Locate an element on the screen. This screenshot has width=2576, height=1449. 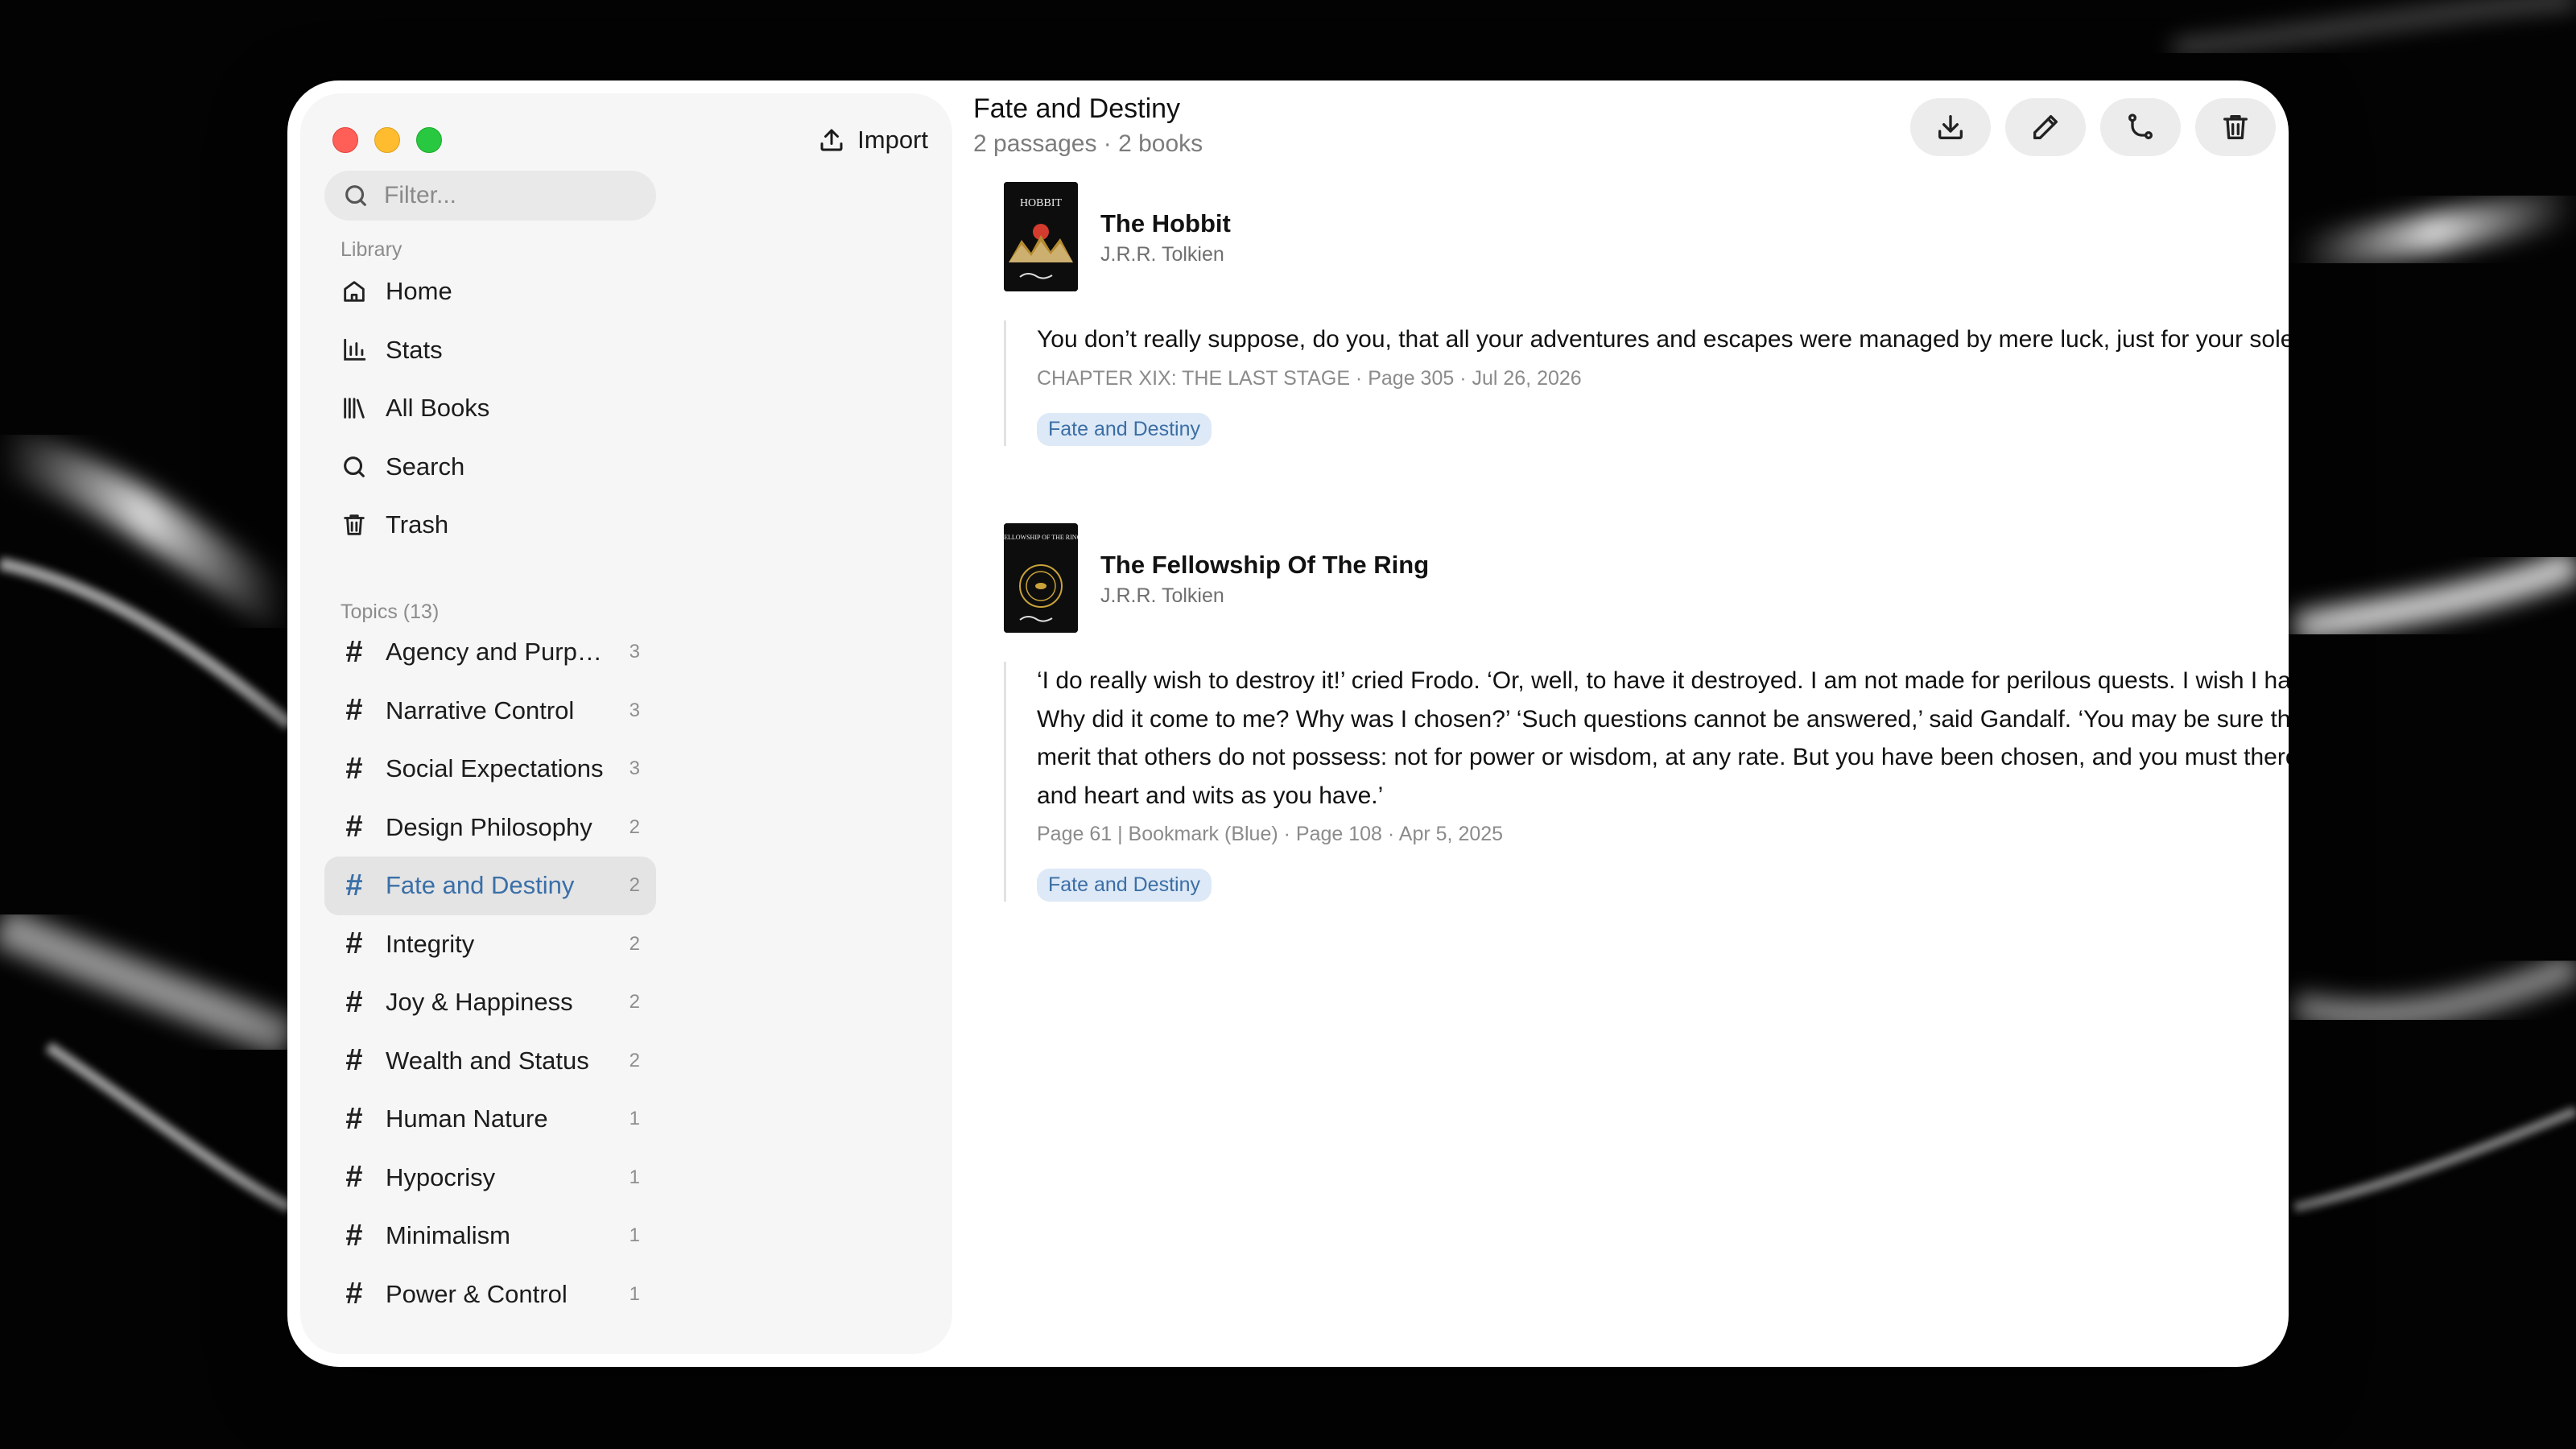
merge-button is located at coordinates (2140, 127).